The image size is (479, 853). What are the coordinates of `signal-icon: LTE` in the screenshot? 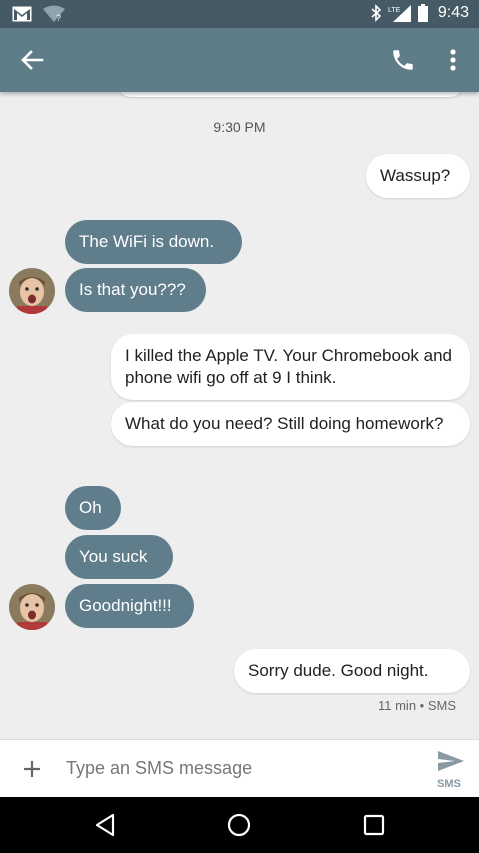 It's located at (399, 13).